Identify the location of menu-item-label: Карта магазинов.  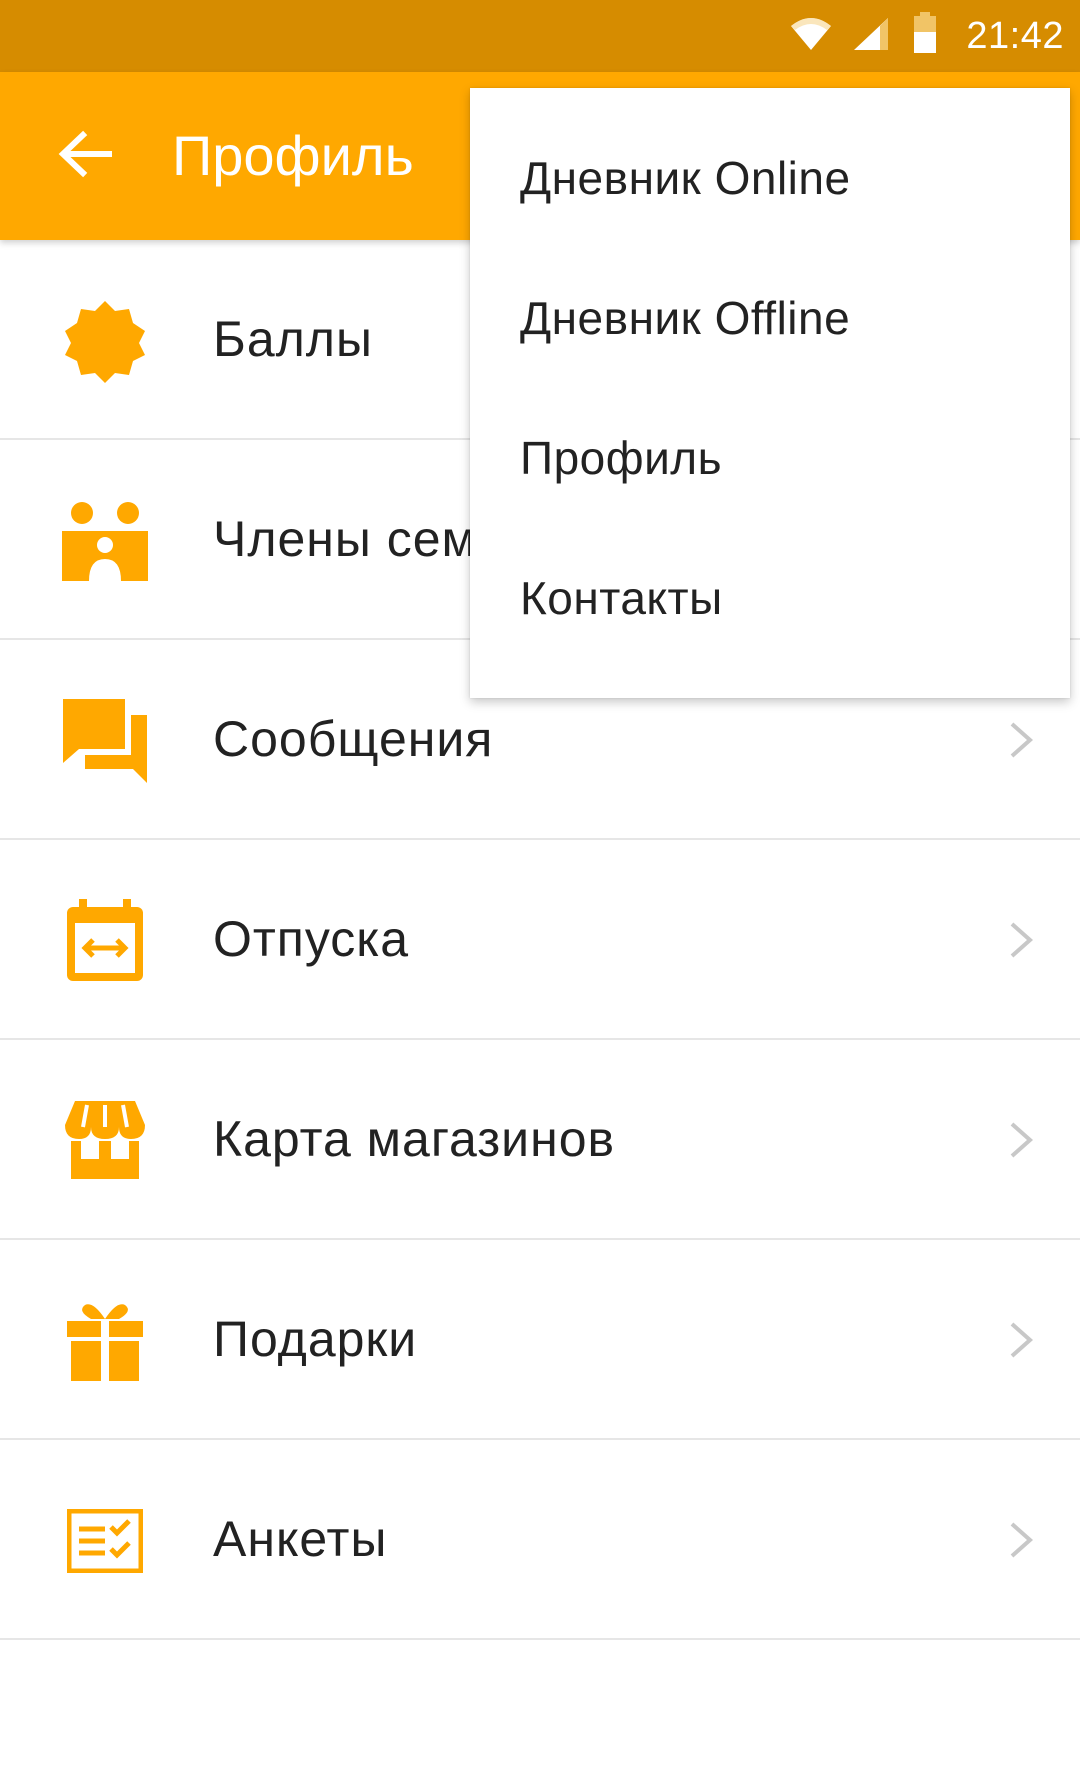
(414, 1139).